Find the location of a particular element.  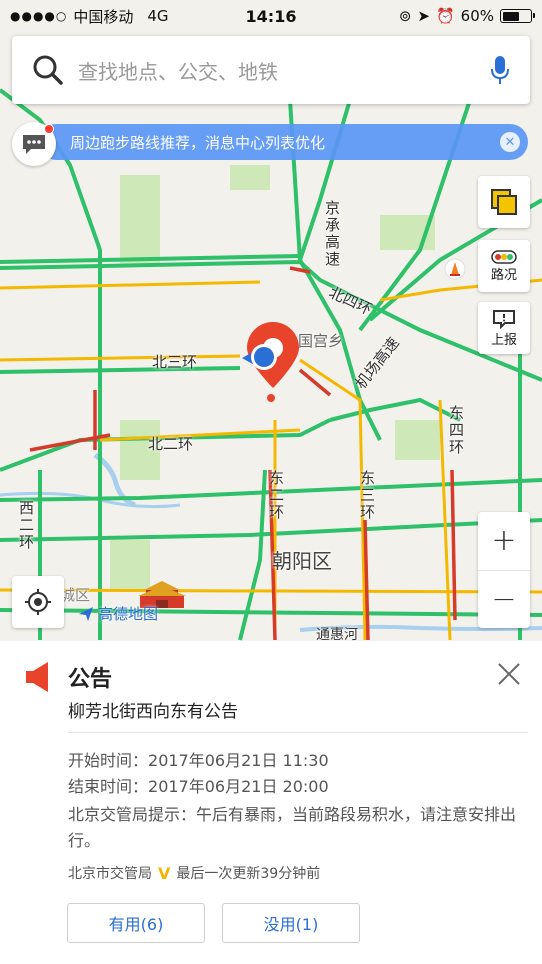

traffic-label: 路况 is located at coordinates (503, 275).